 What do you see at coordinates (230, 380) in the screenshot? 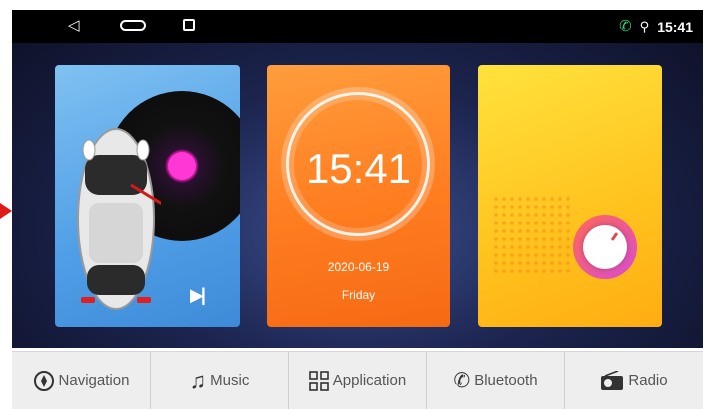
I see `dock-label-music: Music` at bounding box center [230, 380].